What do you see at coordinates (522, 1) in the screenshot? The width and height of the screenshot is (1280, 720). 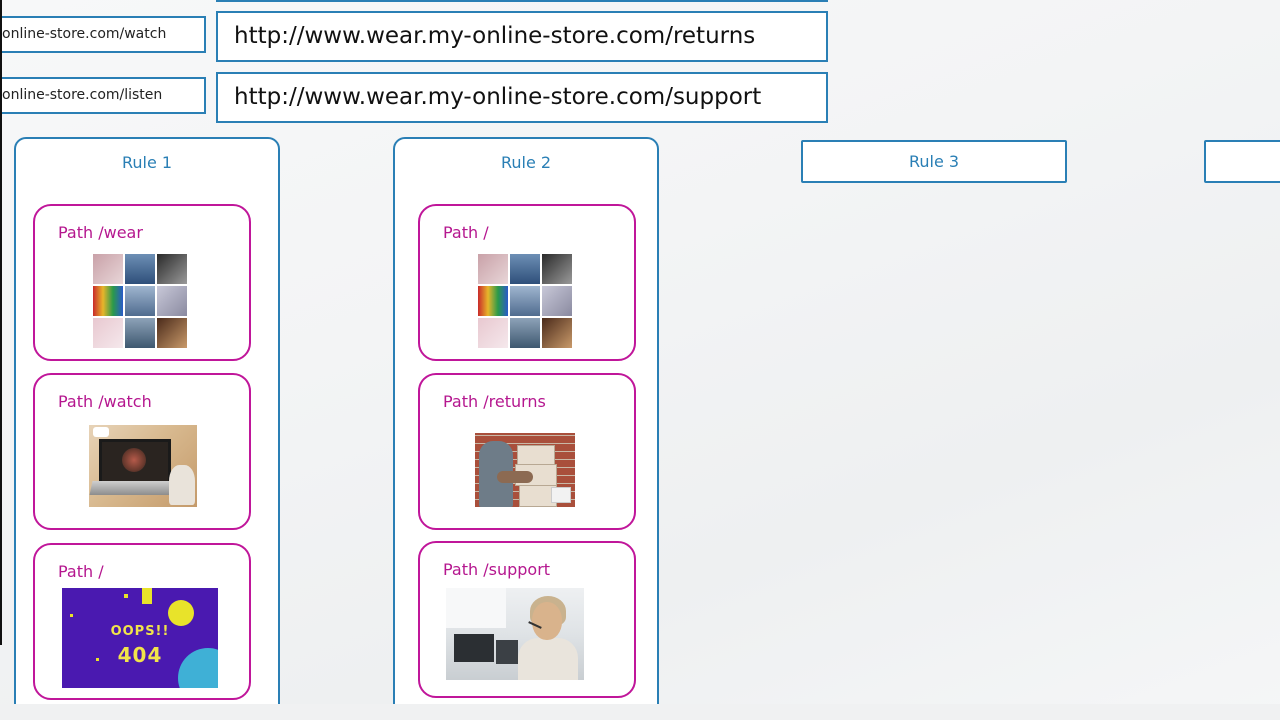 I see `url-box-top-edge` at bounding box center [522, 1].